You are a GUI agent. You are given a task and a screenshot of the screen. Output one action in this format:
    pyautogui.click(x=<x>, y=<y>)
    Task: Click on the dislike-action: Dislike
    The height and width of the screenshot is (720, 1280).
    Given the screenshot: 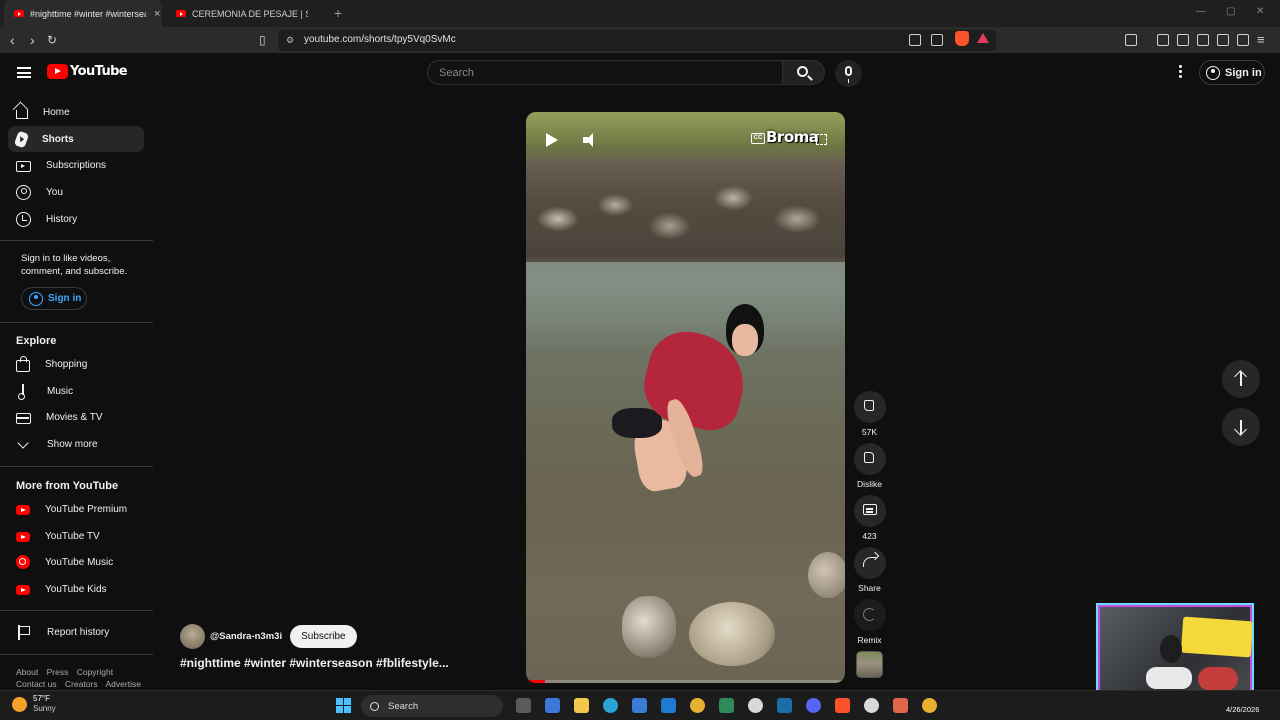 What is the action you would take?
    pyautogui.click(x=869, y=466)
    